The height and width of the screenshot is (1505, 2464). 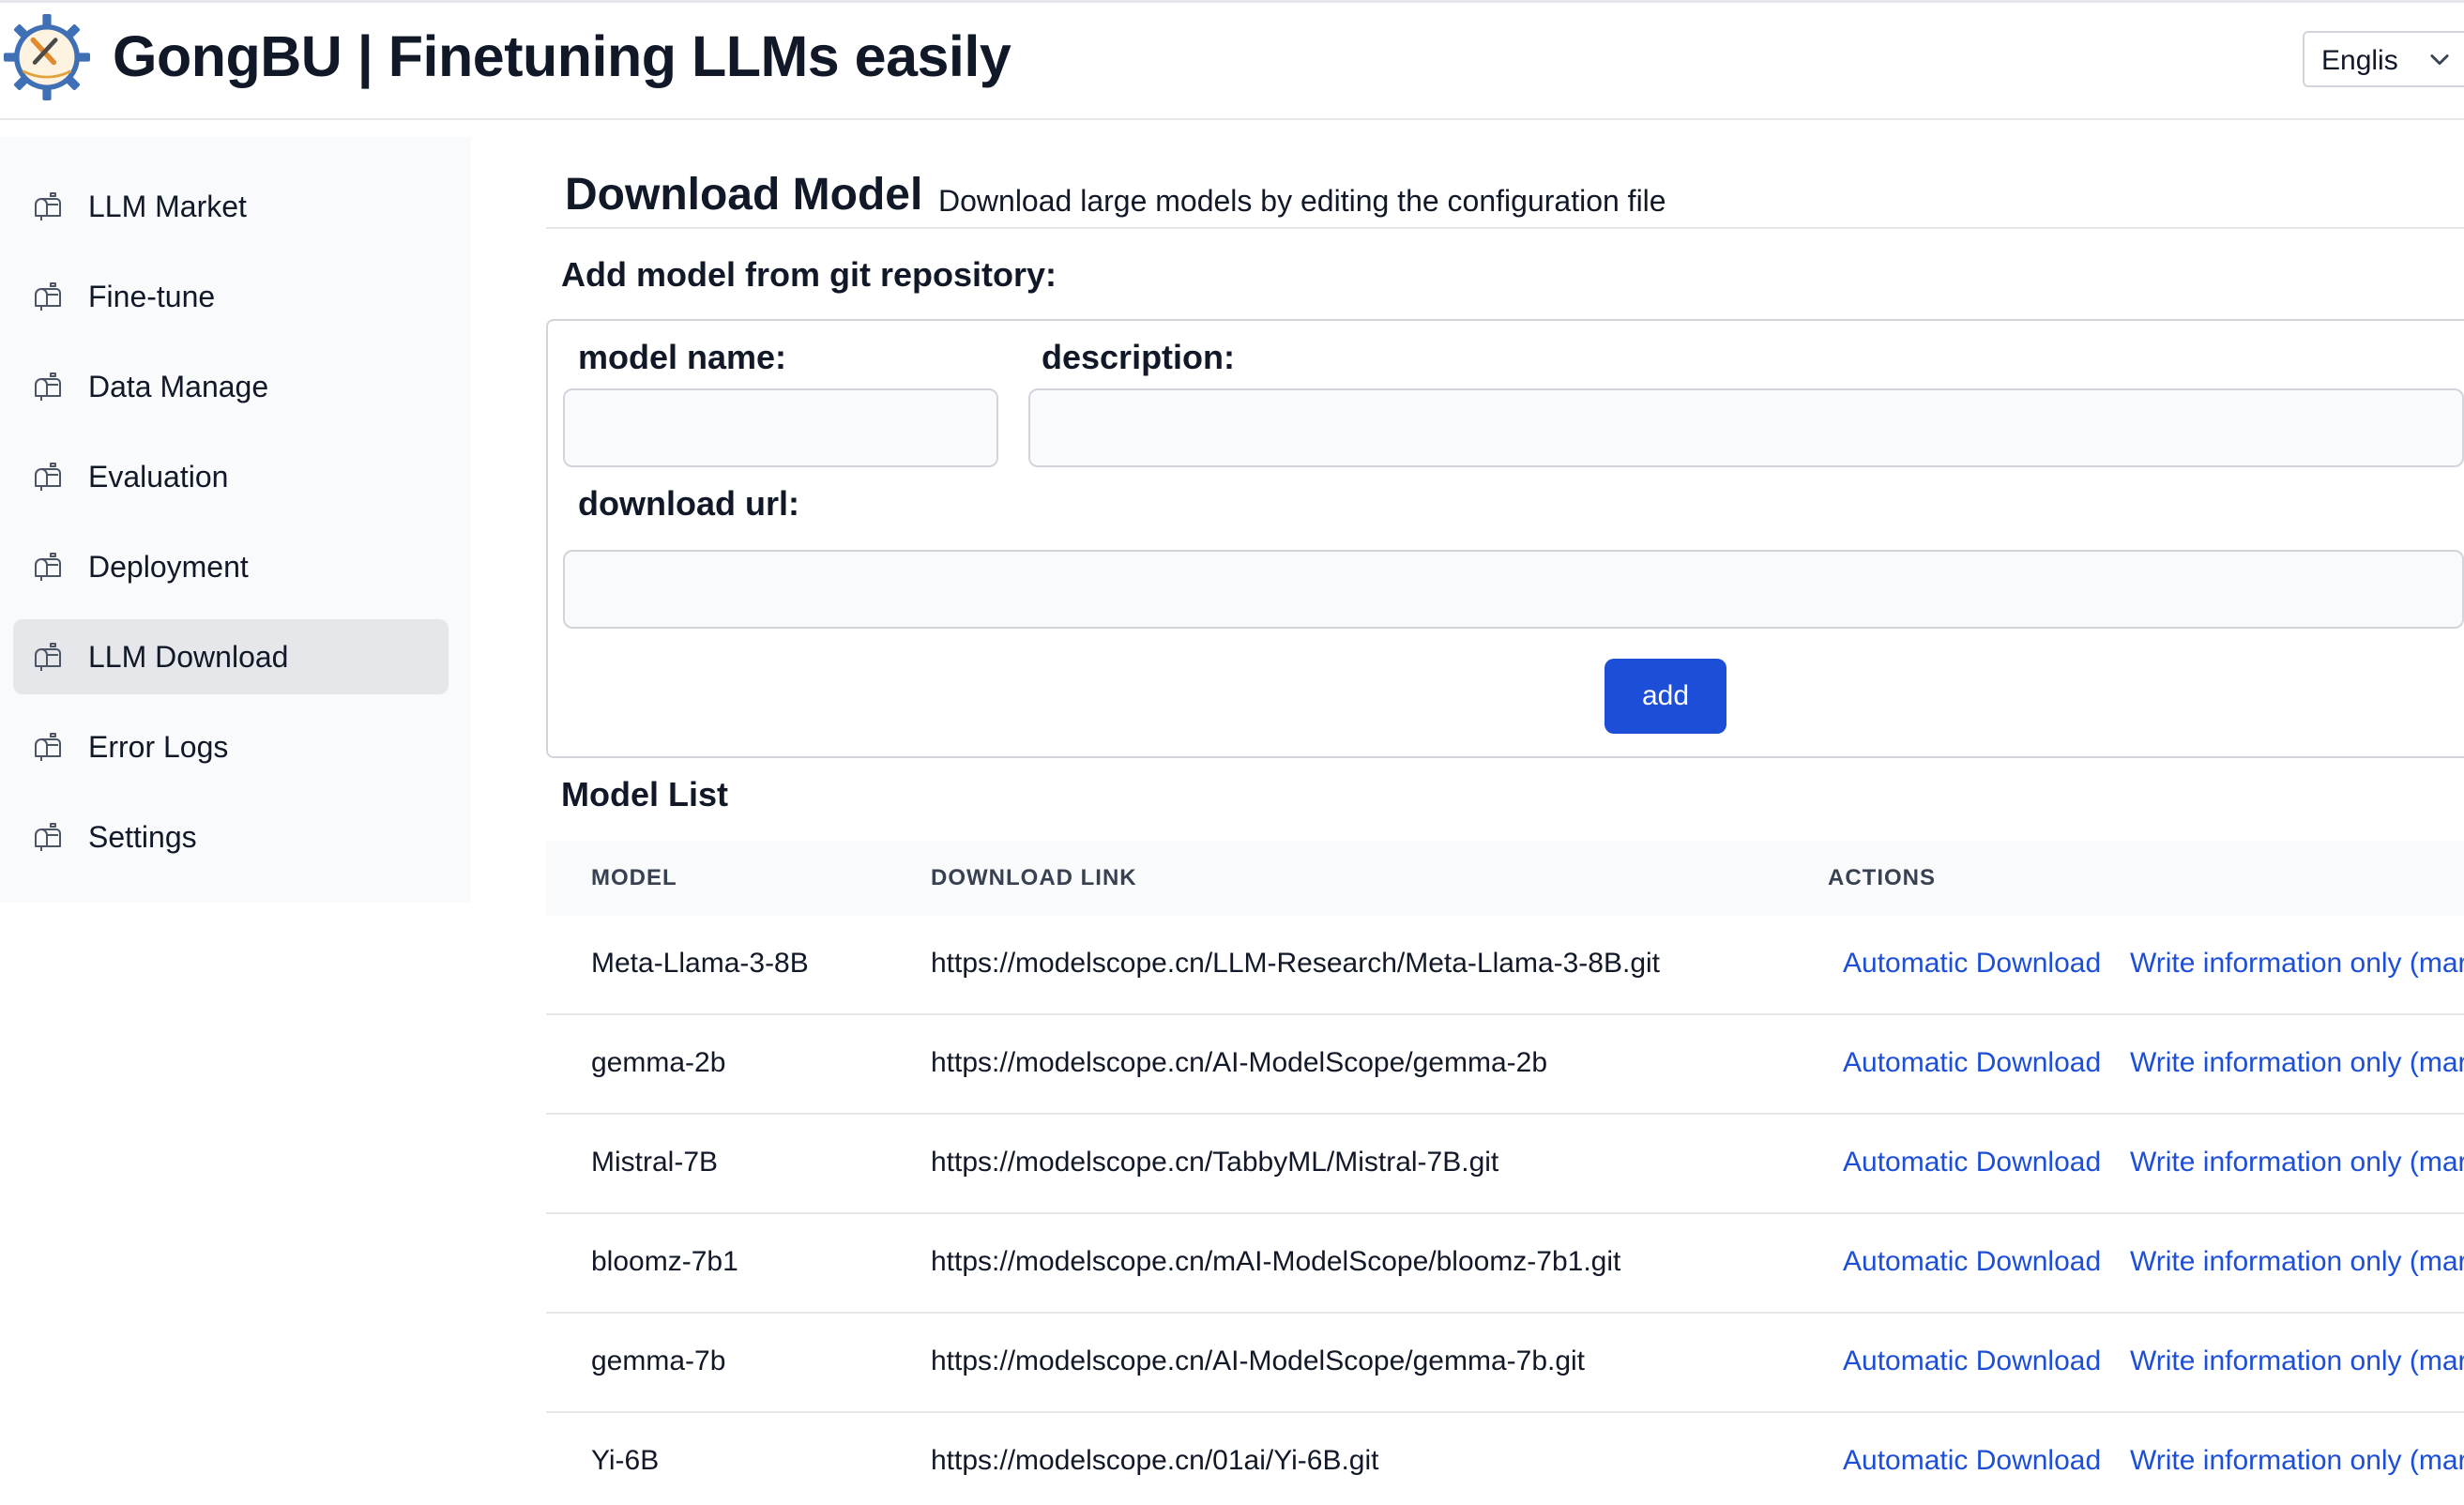 What do you see at coordinates (231, 746) in the screenshot?
I see `sidebar-item-error-logs: Error Logs` at bounding box center [231, 746].